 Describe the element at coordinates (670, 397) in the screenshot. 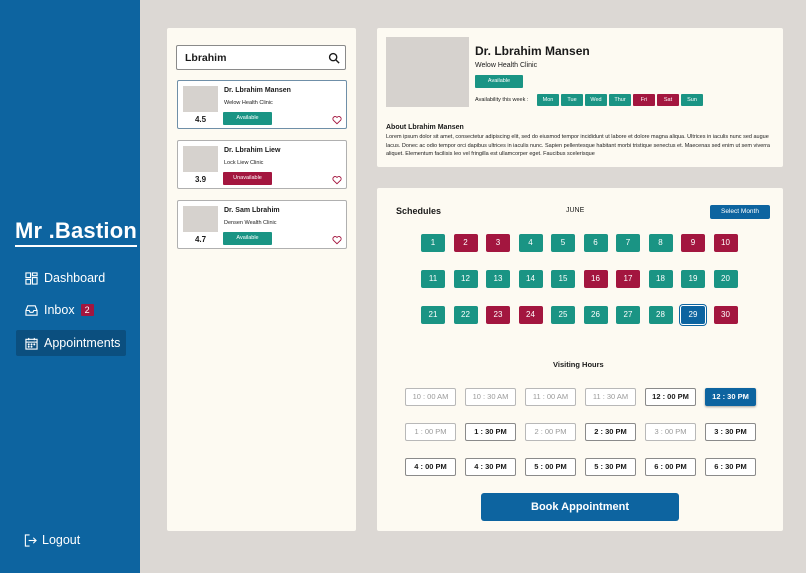

I see `time-slot: 12 : 00 PM` at that location.